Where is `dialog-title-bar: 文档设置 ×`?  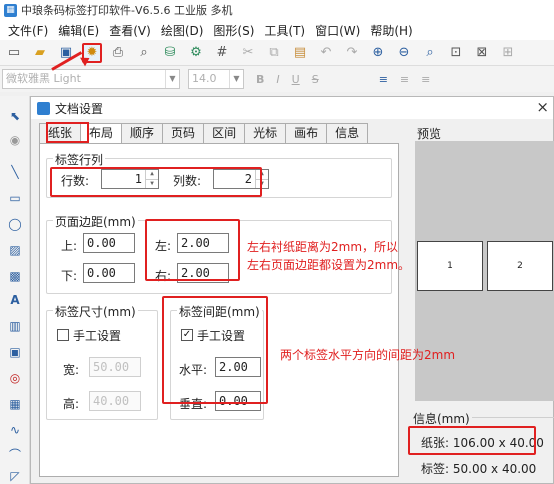 dialog-title-bar: 文档设置 × is located at coordinates (292, 108).